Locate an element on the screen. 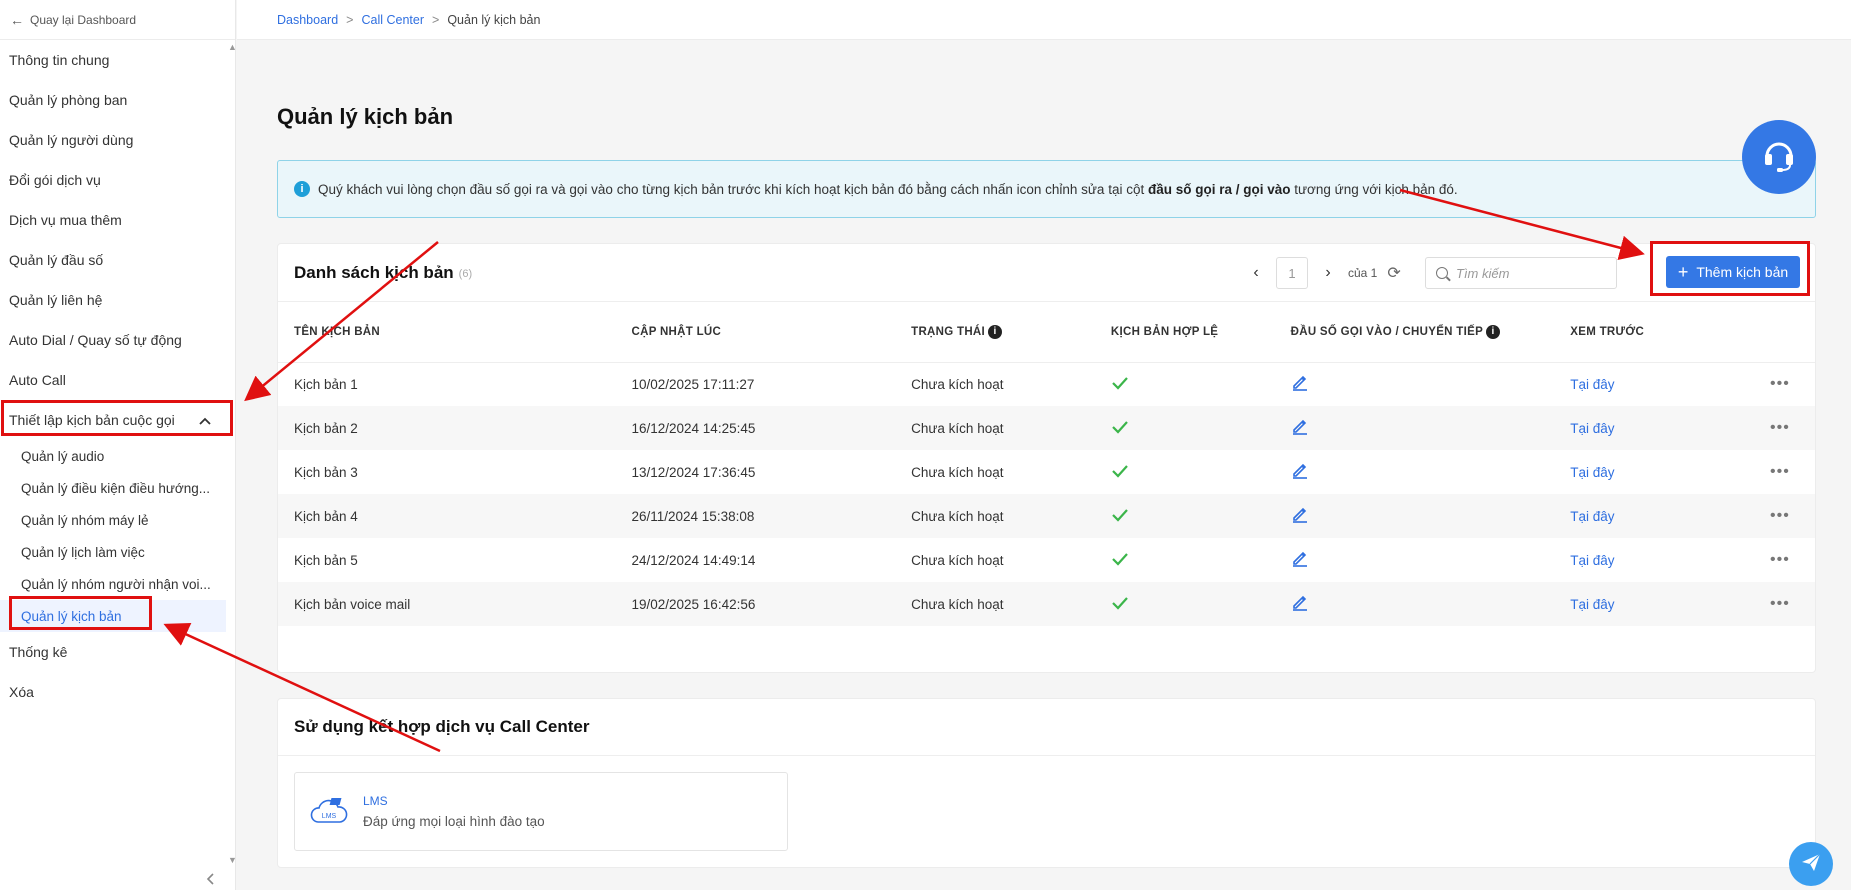 The image size is (1851, 890). send-message-button is located at coordinates (1811, 864).